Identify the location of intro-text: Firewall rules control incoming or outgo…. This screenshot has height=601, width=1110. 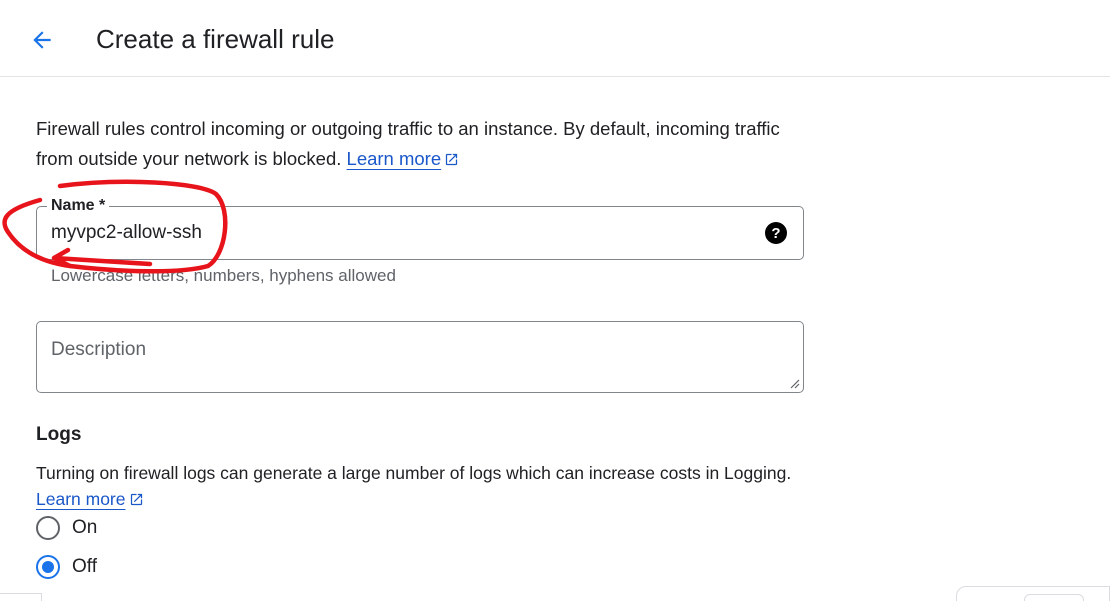
(421, 144).